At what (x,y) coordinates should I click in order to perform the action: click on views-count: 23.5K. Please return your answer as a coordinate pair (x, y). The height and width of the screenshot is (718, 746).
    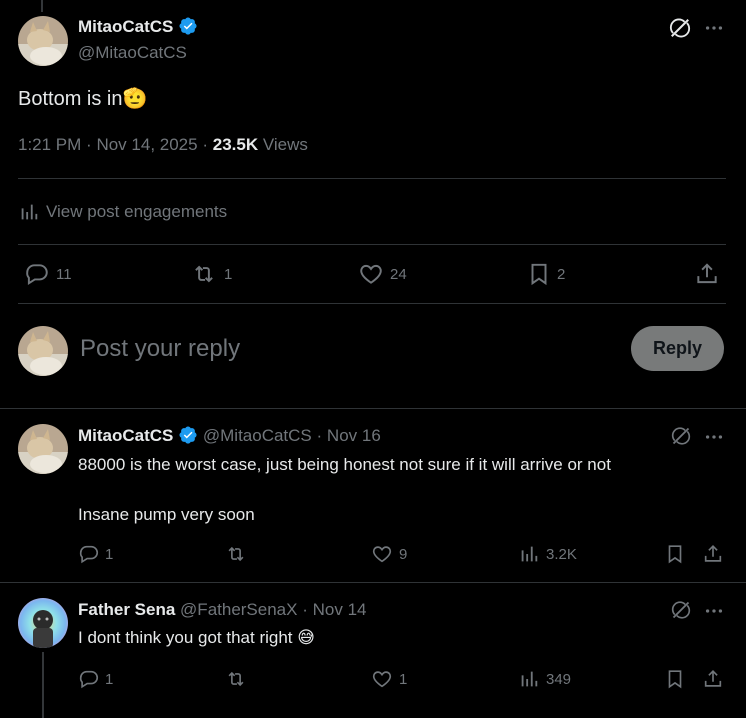
    Looking at the image, I should click on (235, 144).